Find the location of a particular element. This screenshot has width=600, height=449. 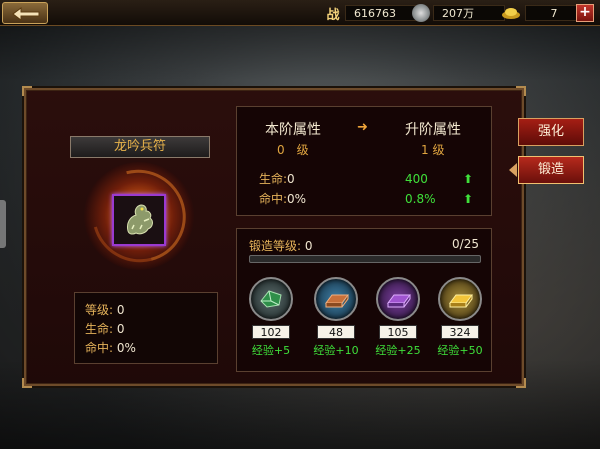

next-level: 1 级 is located at coordinates (433, 150).